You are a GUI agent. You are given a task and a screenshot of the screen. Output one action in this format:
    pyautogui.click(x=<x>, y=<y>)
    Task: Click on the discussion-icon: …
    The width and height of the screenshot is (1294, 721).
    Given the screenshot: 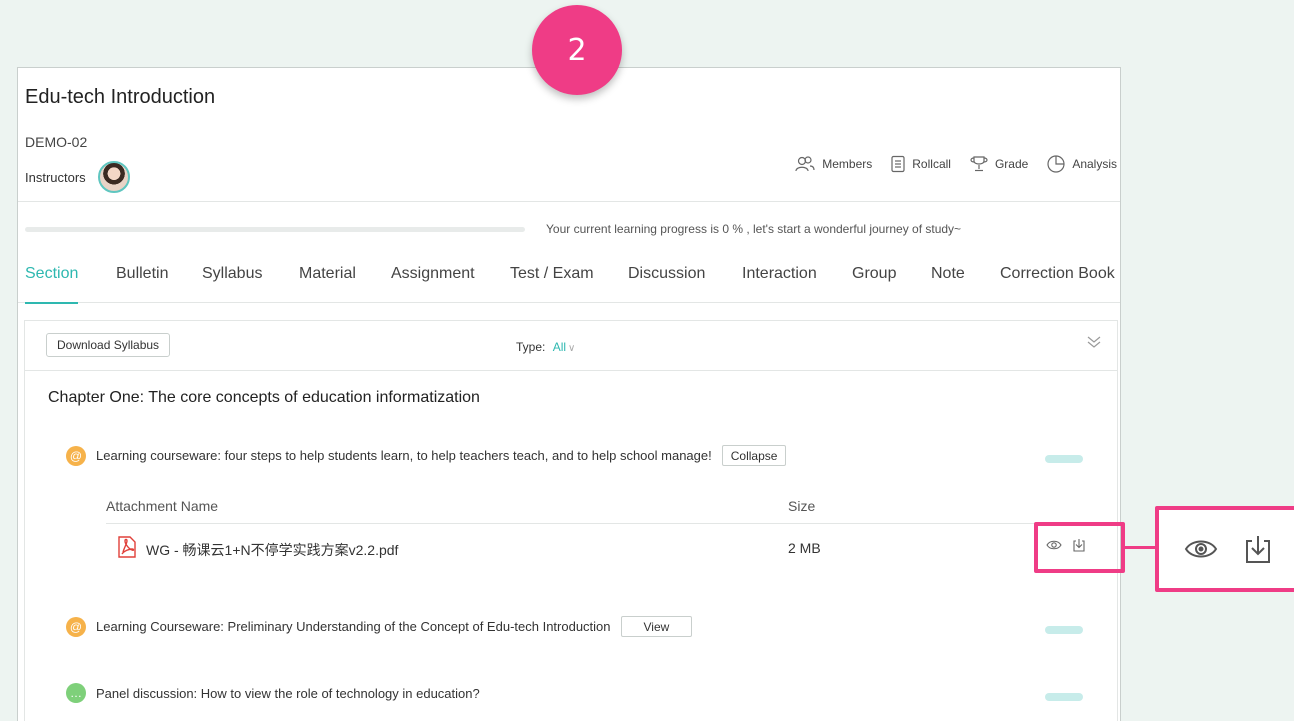 What is the action you would take?
    pyautogui.click(x=76, y=693)
    